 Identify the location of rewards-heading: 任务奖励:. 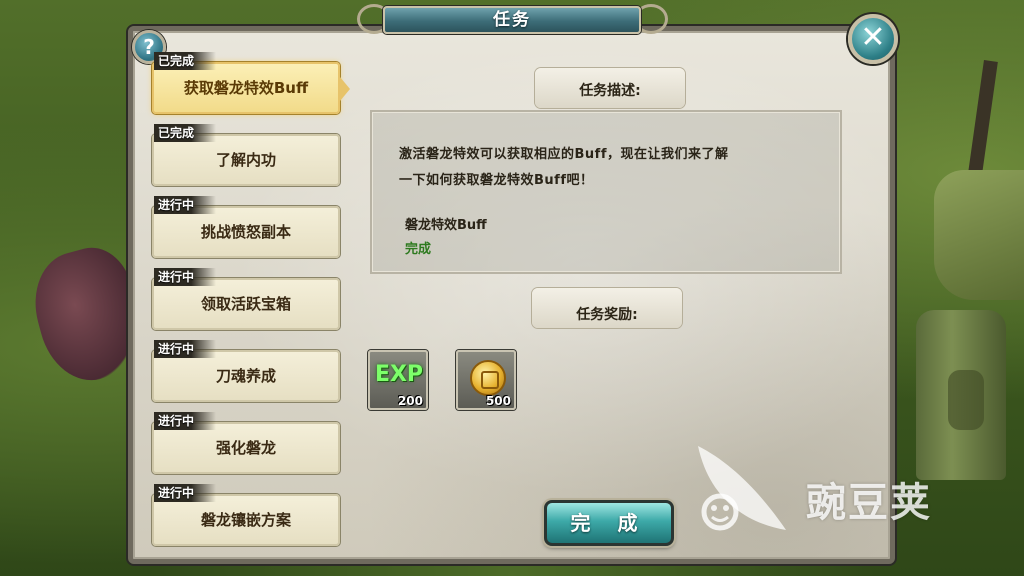
(607, 315).